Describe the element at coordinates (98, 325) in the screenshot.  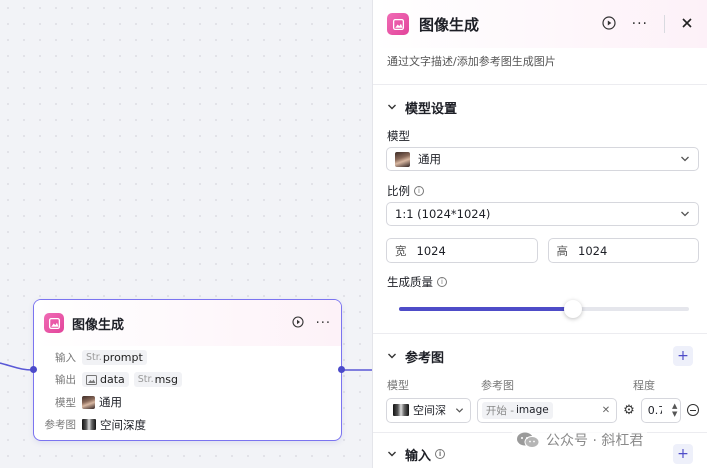
I see `node-title: 图像生成` at that location.